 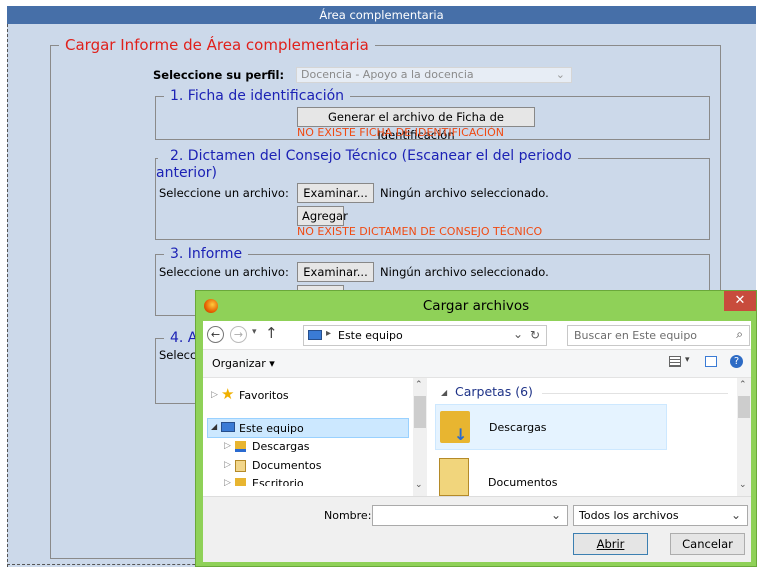 What do you see at coordinates (444, 392) in the screenshot?
I see `group-collapse-icon: ◢` at bounding box center [444, 392].